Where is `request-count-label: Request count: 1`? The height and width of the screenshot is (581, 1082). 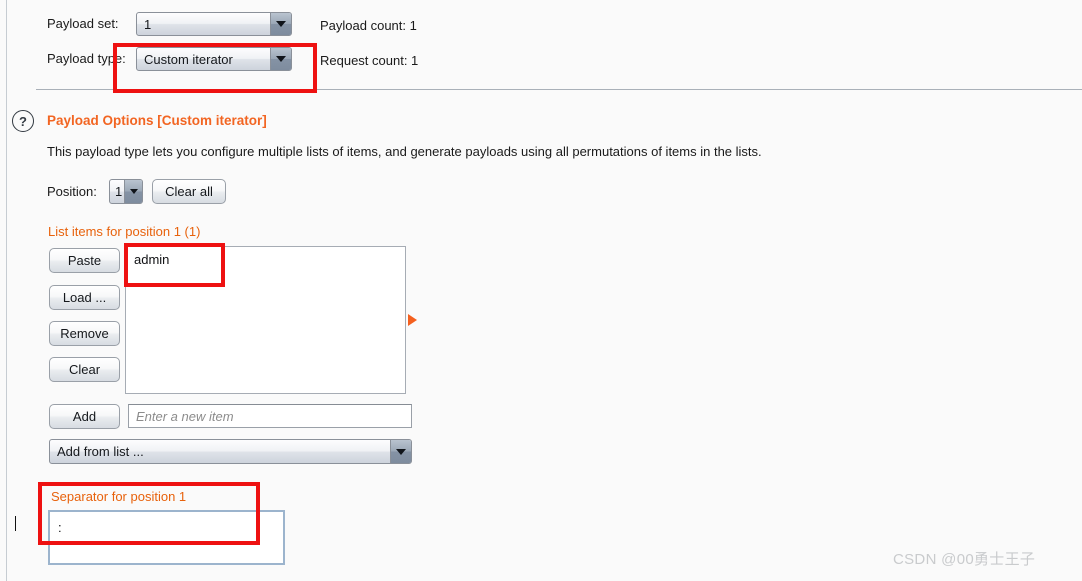
request-count-label: Request count: 1 is located at coordinates (369, 60).